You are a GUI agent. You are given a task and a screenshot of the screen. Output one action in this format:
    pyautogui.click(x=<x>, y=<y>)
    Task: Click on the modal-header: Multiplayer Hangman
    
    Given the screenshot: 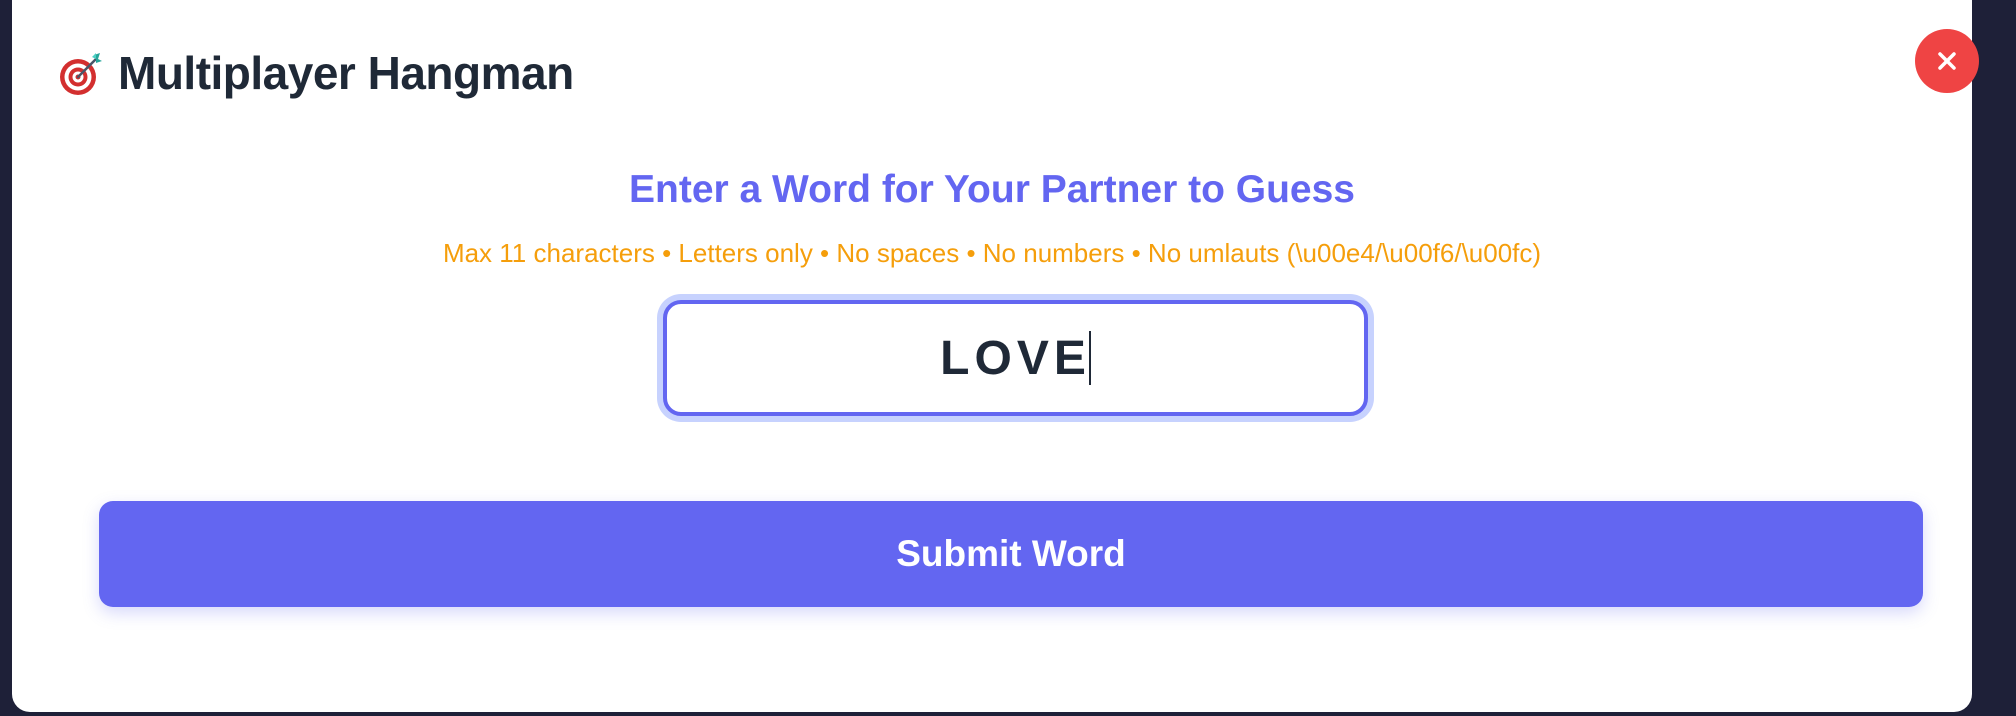 What is the action you would take?
    pyautogui.click(x=316, y=73)
    